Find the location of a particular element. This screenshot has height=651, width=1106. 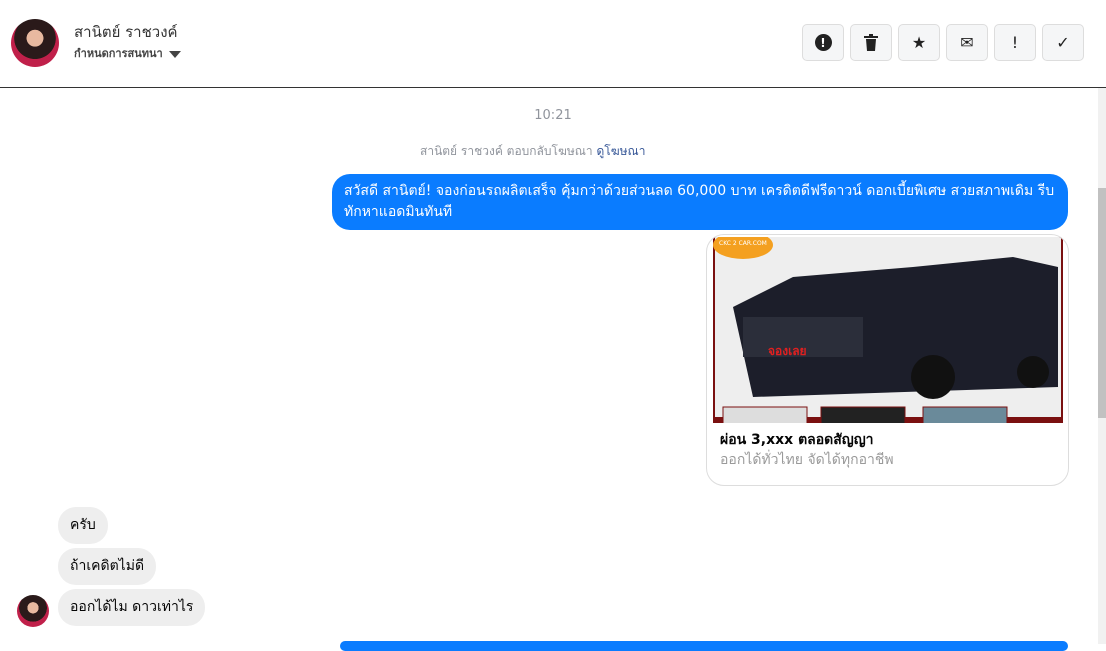

trash-icon is located at coordinates (871, 42).